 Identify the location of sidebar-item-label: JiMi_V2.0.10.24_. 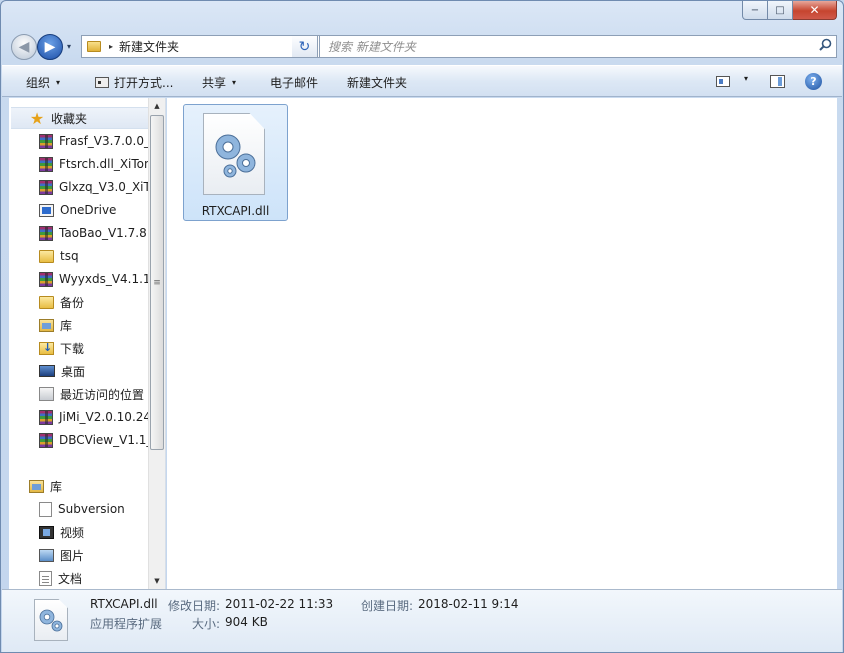
(108, 417).